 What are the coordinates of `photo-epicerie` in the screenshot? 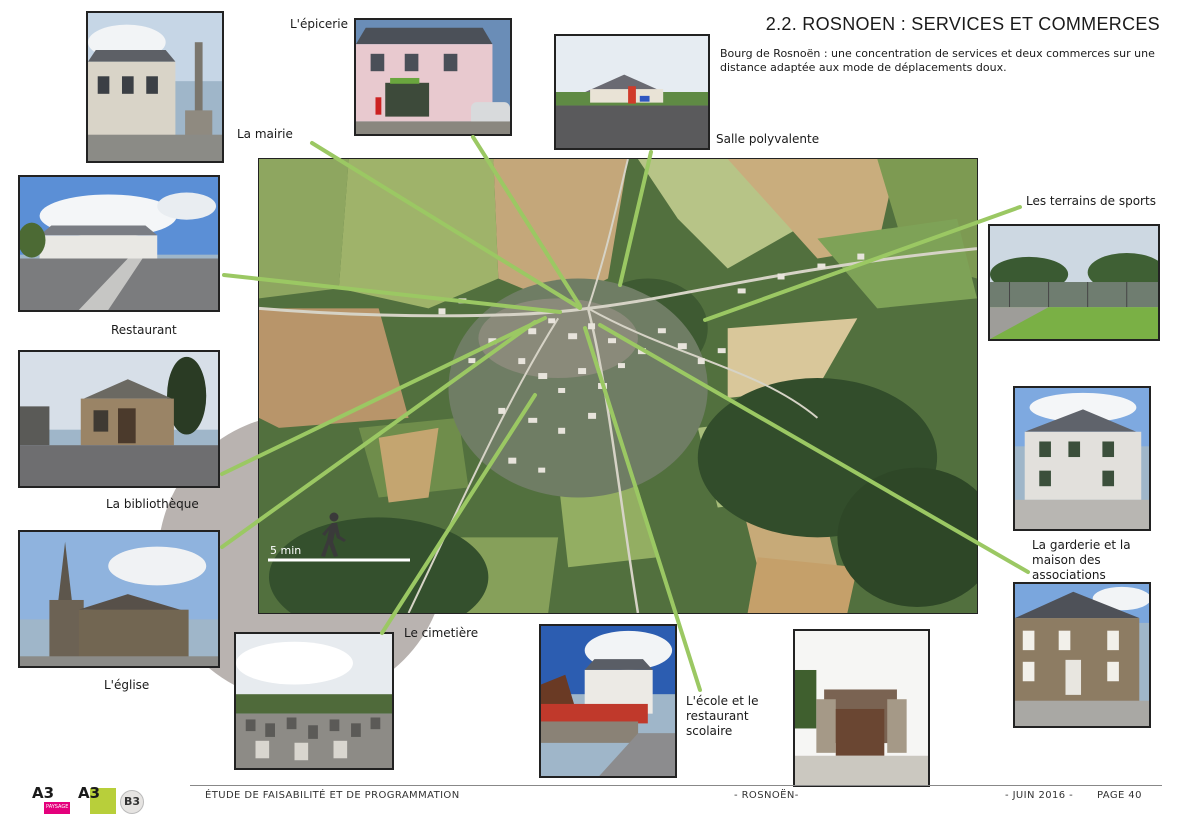 It's located at (433, 77).